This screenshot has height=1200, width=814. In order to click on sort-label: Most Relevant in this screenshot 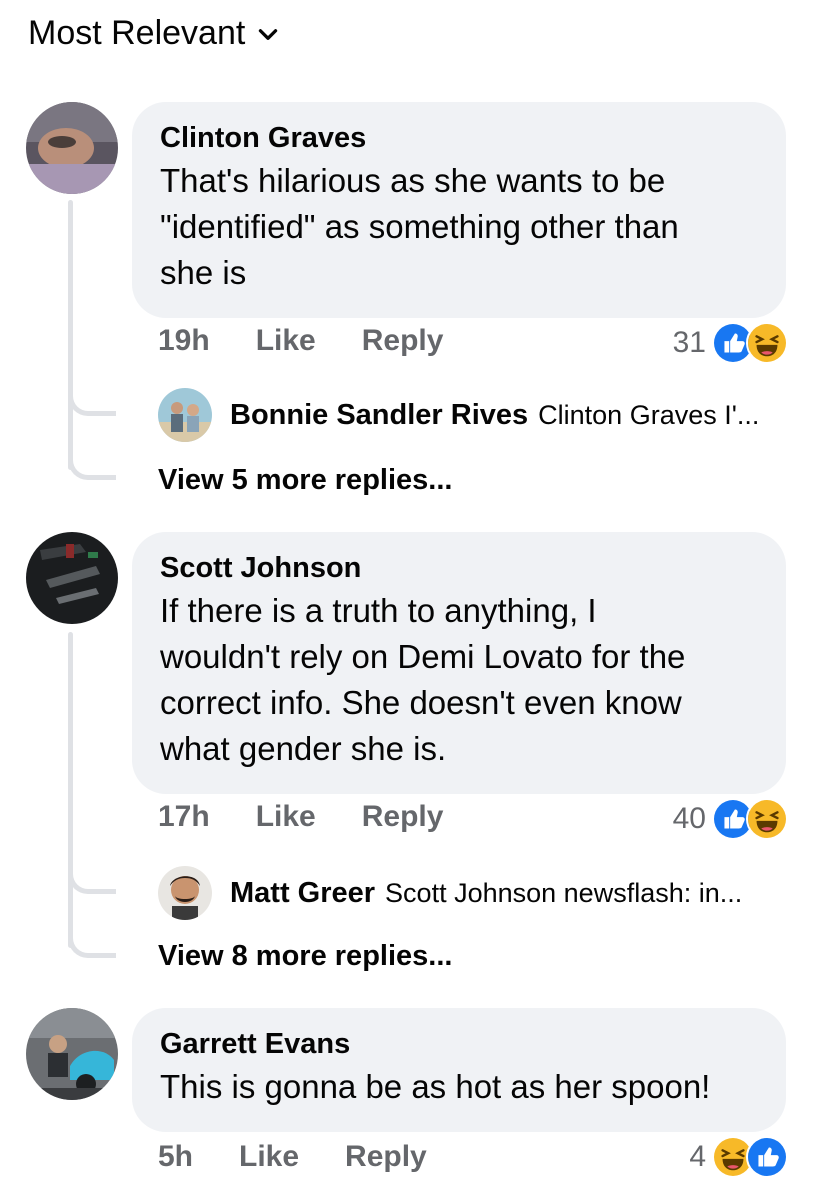, I will do `click(137, 33)`.